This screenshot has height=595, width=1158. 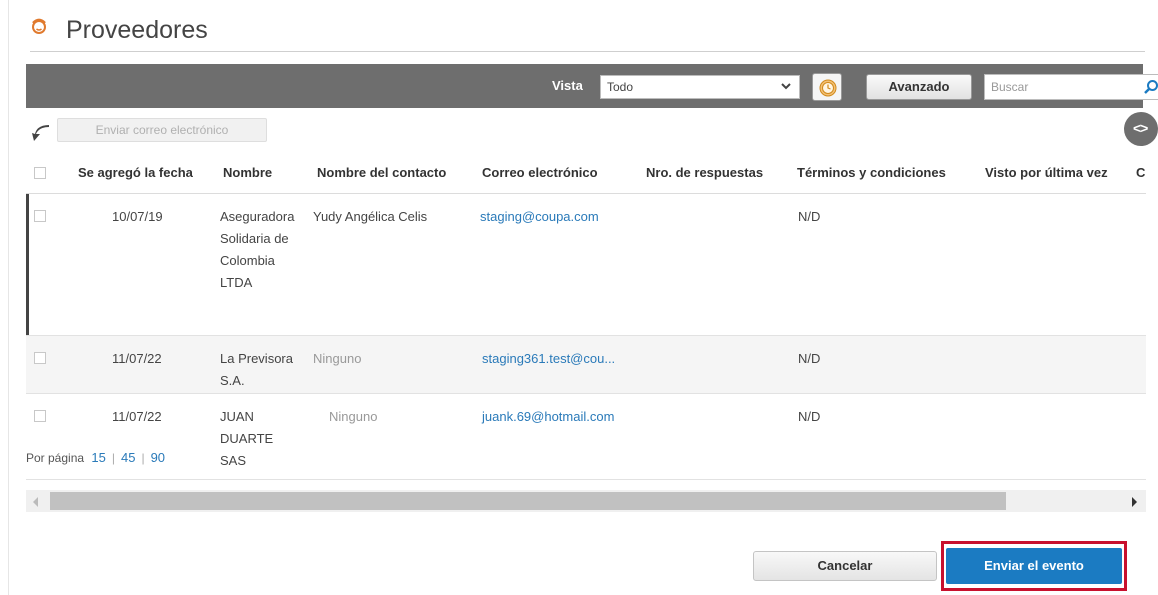 What do you see at coordinates (41, 133) in the screenshot?
I see `back-arrow-icon` at bounding box center [41, 133].